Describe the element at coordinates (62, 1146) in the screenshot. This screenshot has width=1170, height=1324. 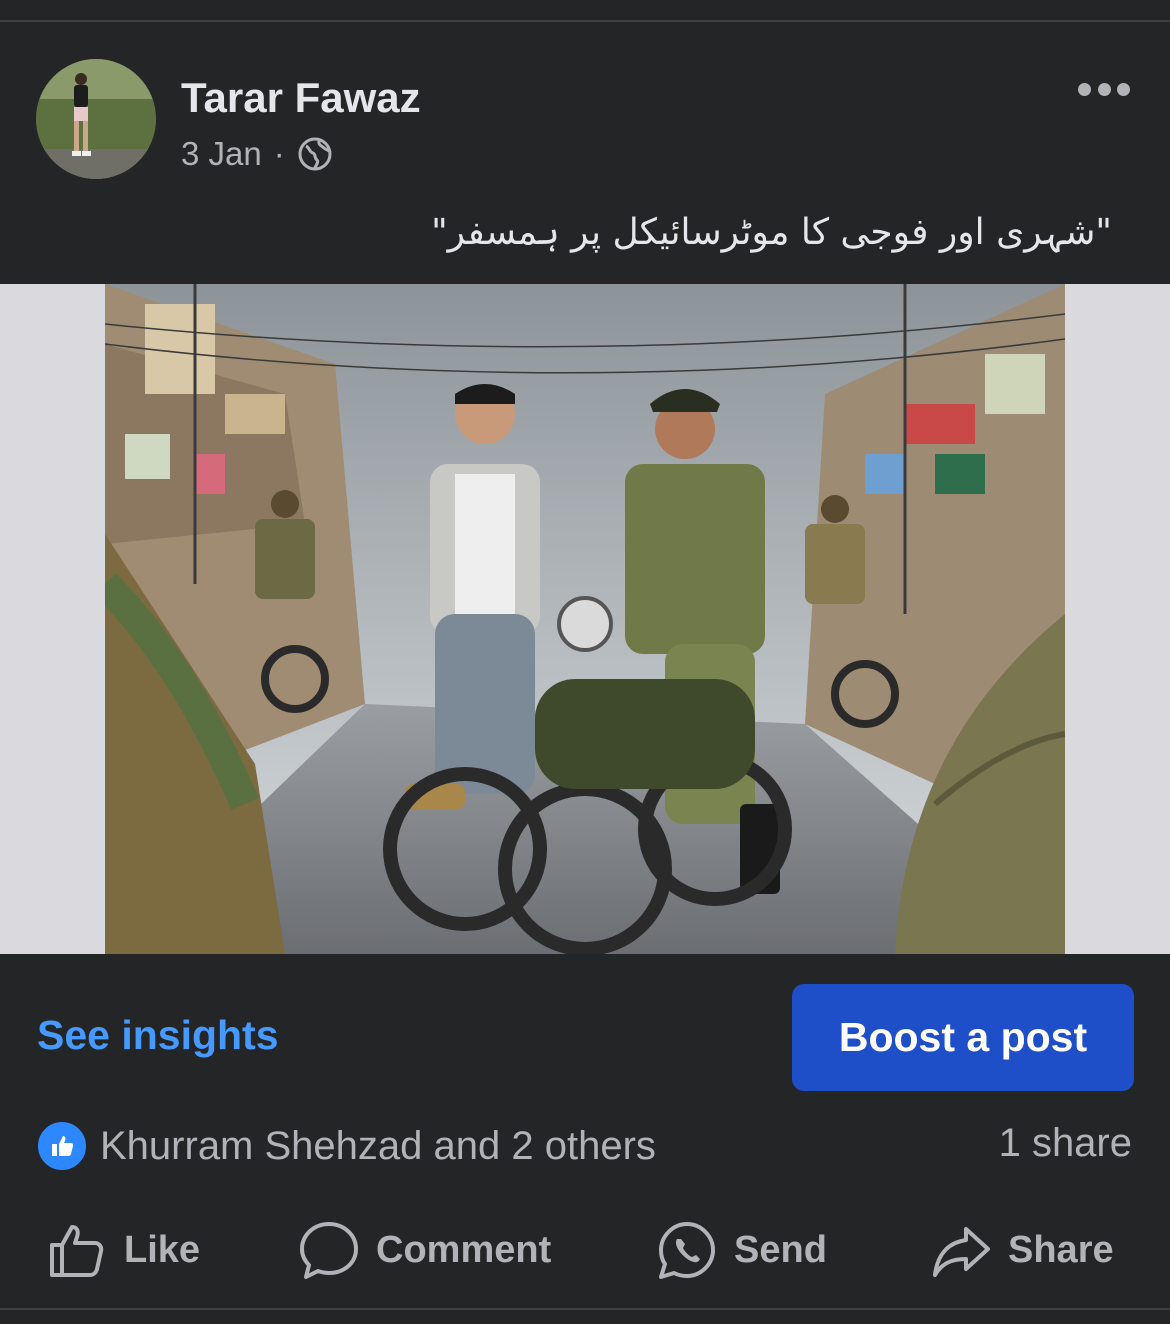
I see `like-reaction-icon` at that location.